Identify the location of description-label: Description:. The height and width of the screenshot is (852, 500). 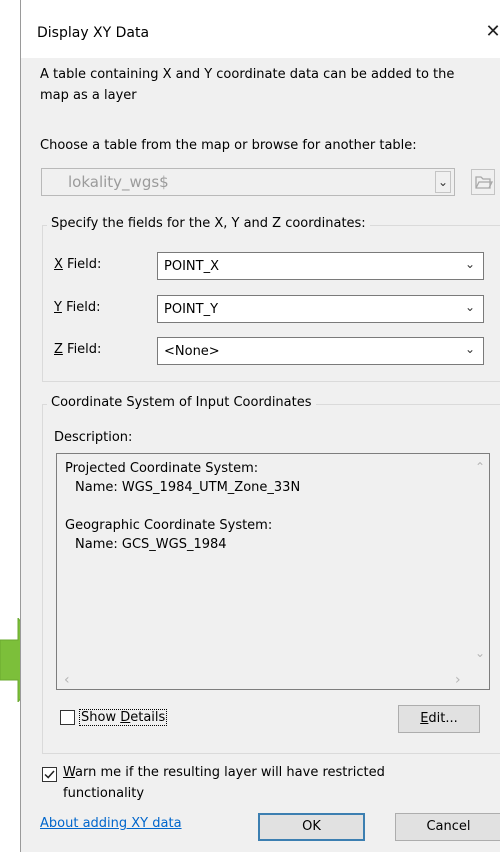
(93, 437).